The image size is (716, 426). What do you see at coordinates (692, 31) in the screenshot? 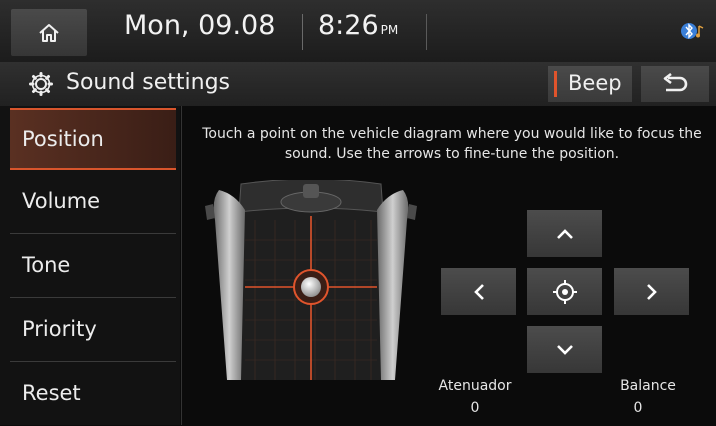
I see `bluetooth-icon` at bounding box center [692, 31].